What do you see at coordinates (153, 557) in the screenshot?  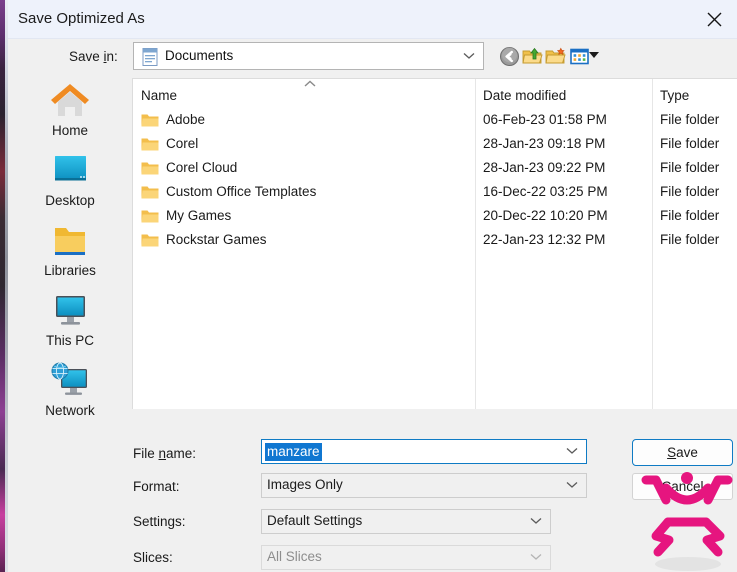 I see `slices-label: Slices:` at bounding box center [153, 557].